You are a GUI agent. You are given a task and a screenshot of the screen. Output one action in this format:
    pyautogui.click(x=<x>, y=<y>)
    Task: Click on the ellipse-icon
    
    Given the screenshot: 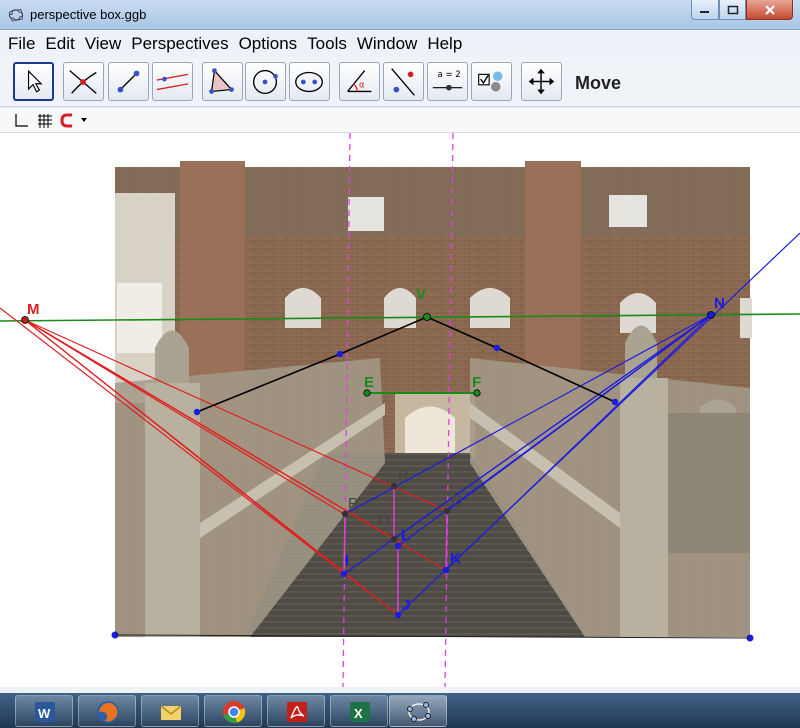 What is the action you would take?
    pyautogui.click(x=309, y=82)
    